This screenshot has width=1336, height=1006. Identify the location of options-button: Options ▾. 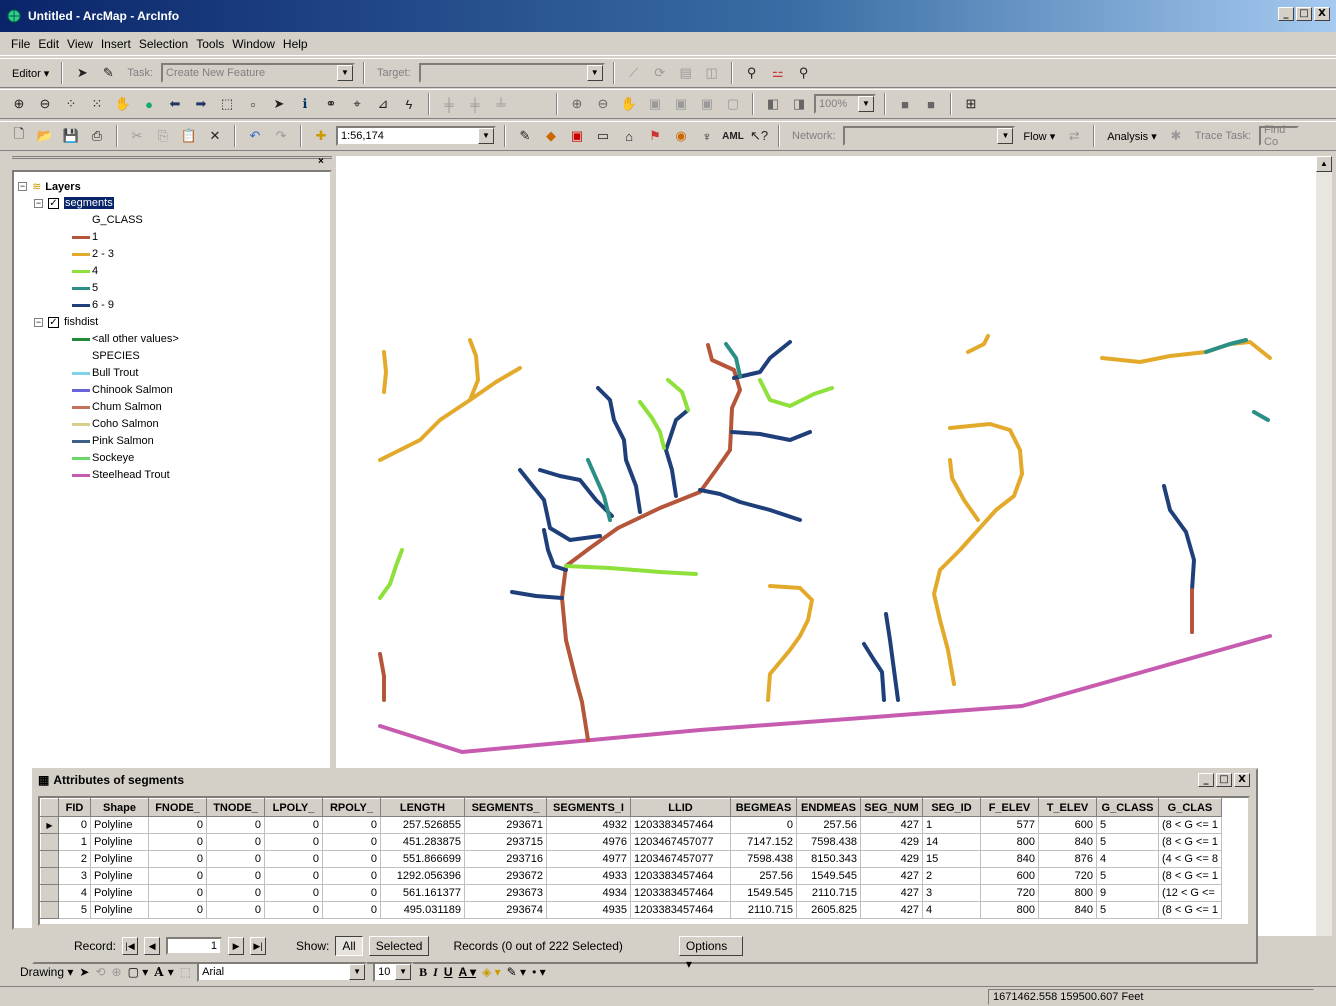
(710, 953).